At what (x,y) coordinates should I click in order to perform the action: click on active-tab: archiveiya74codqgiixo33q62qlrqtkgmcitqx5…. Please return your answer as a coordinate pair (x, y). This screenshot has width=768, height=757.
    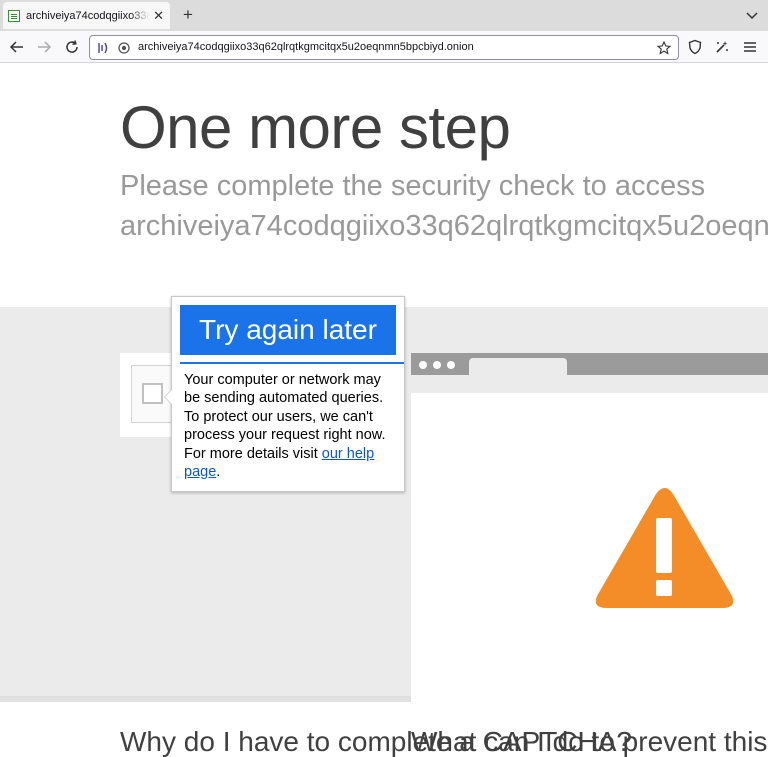
    Looking at the image, I should click on (86, 15).